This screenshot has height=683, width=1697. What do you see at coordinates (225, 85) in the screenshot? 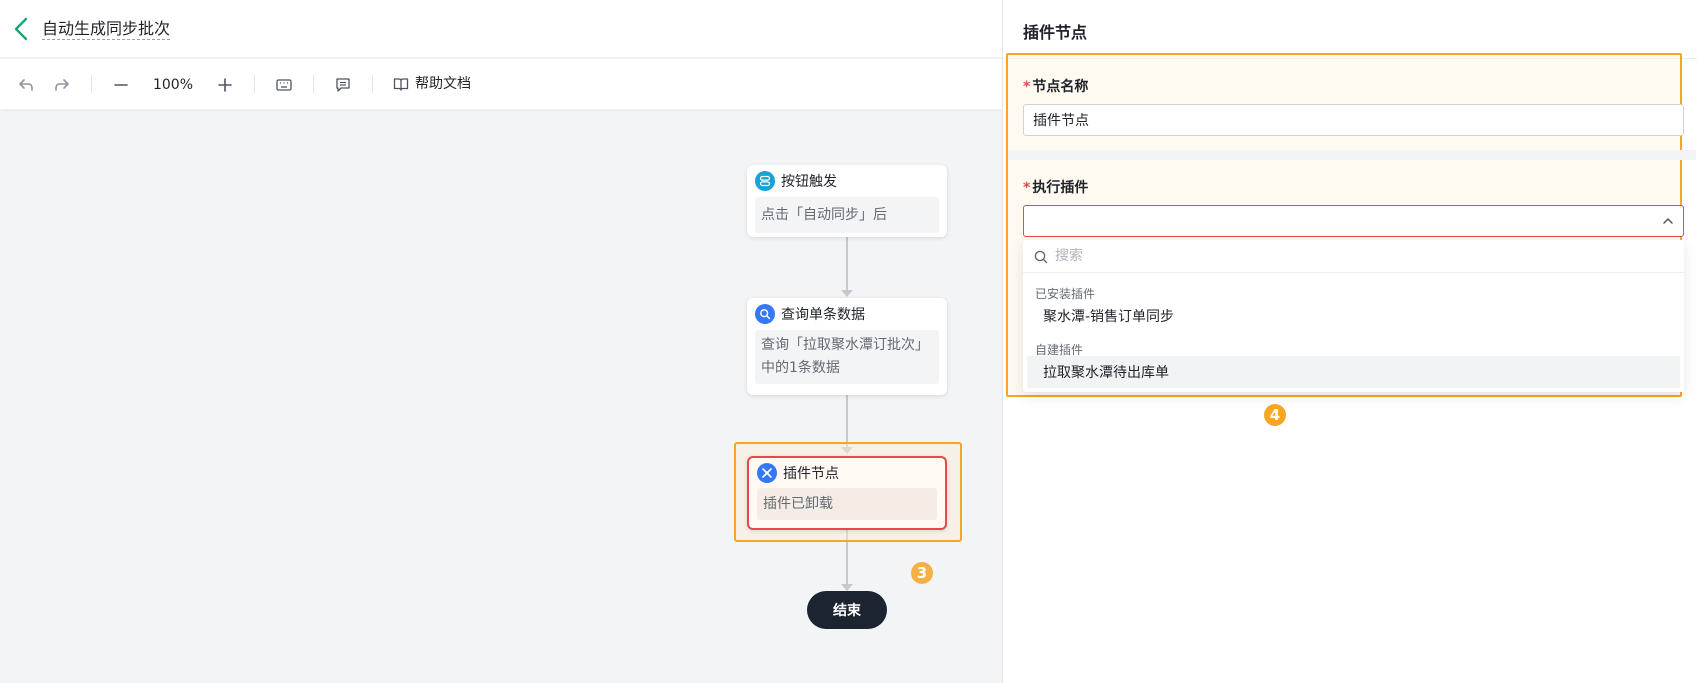
I see `zoom-in-icon` at bounding box center [225, 85].